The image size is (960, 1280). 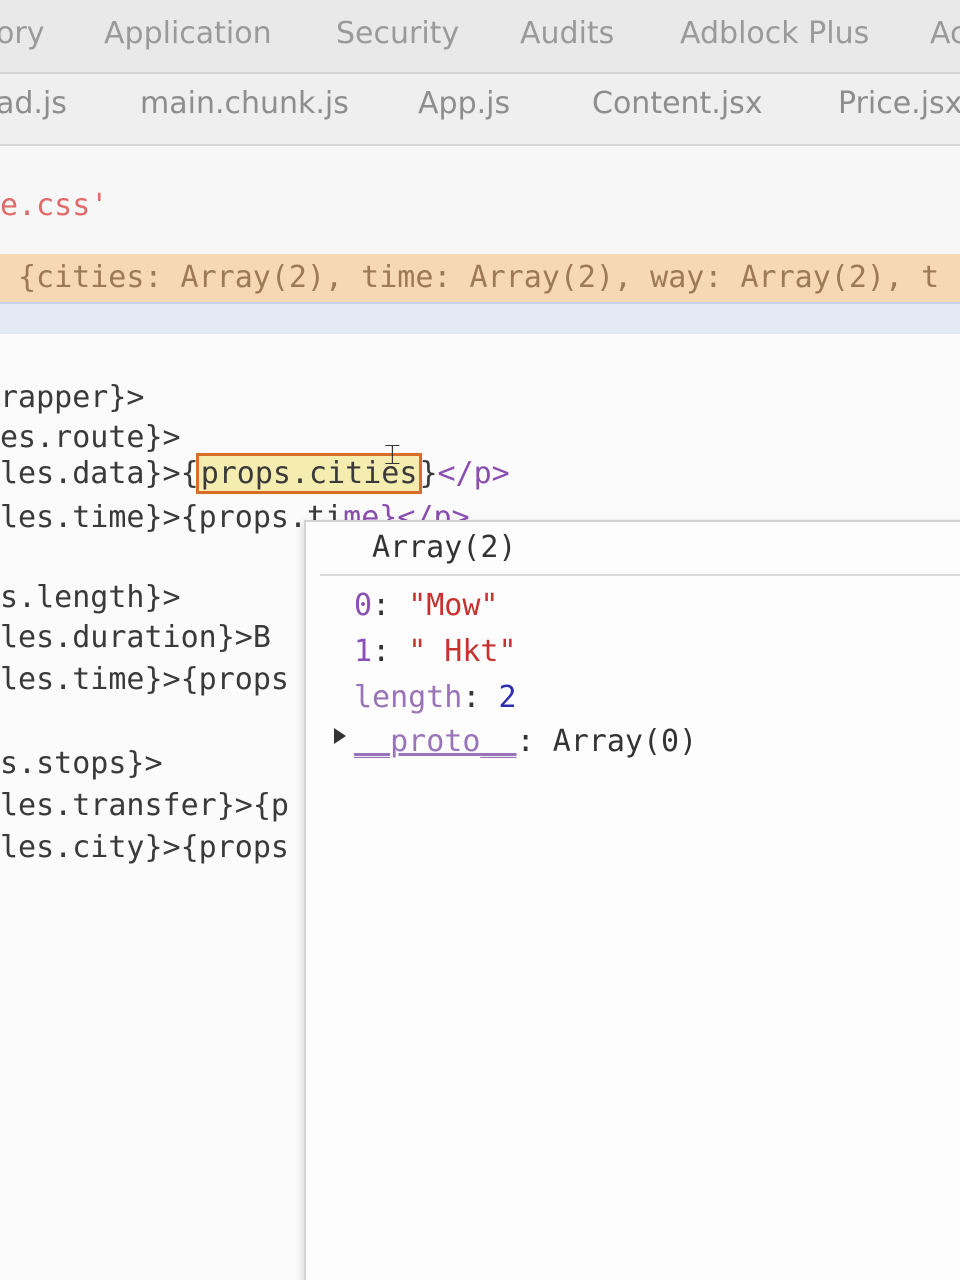 What do you see at coordinates (677, 103) in the screenshot?
I see `file-tab-content-jsx: Content.jsx` at bounding box center [677, 103].